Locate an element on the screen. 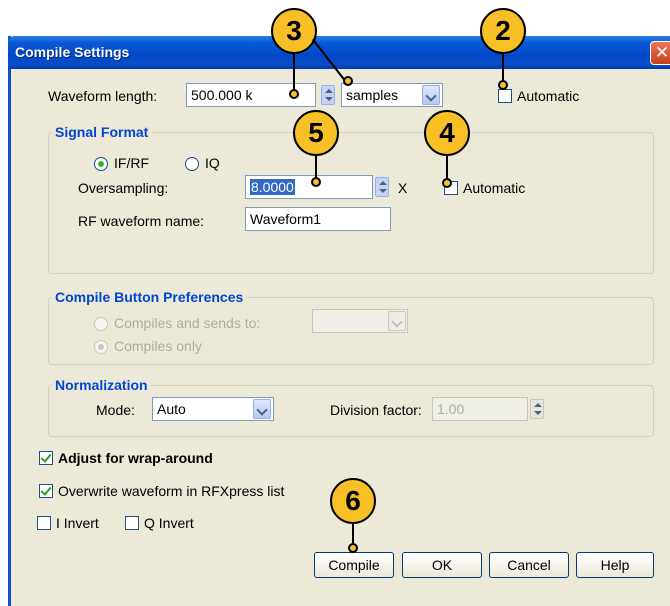  callout-3-dot-b is located at coordinates (348, 81).